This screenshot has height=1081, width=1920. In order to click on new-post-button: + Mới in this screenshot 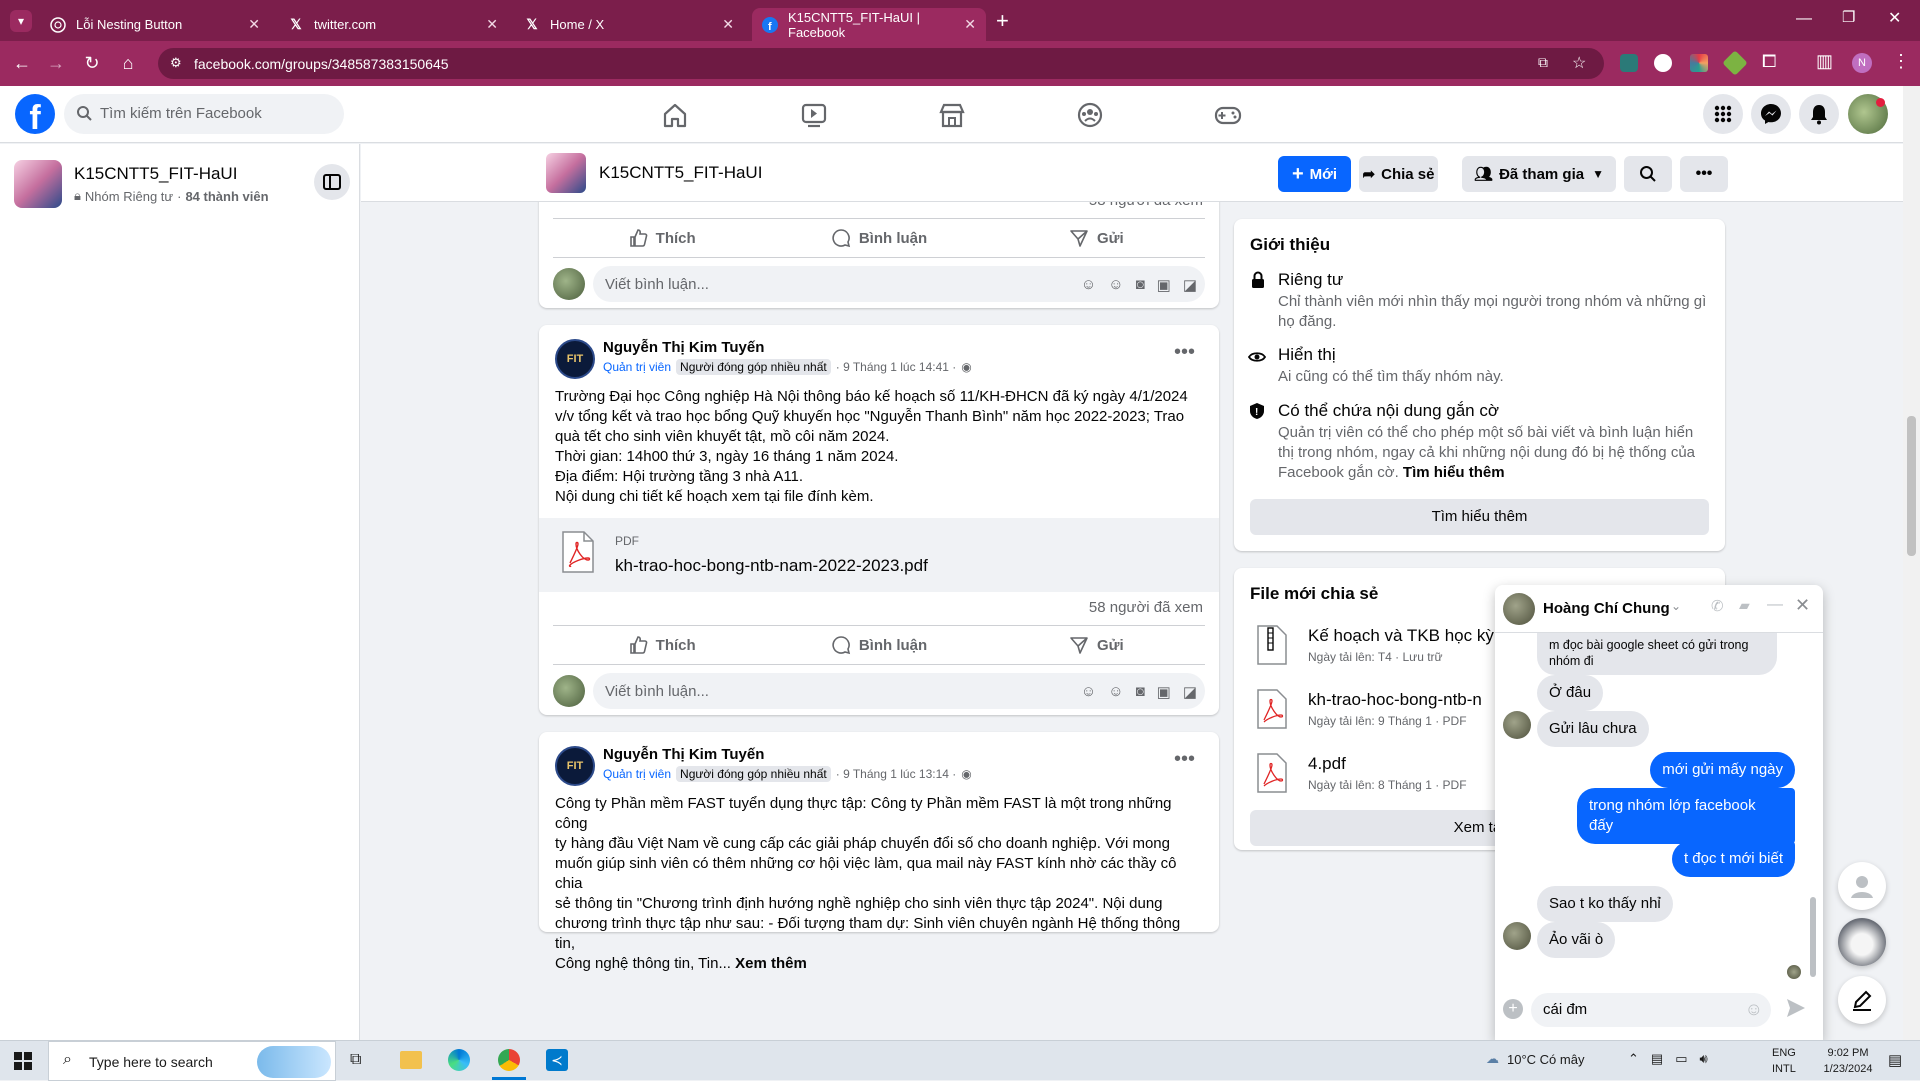, I will do `click(1314, 174)`.